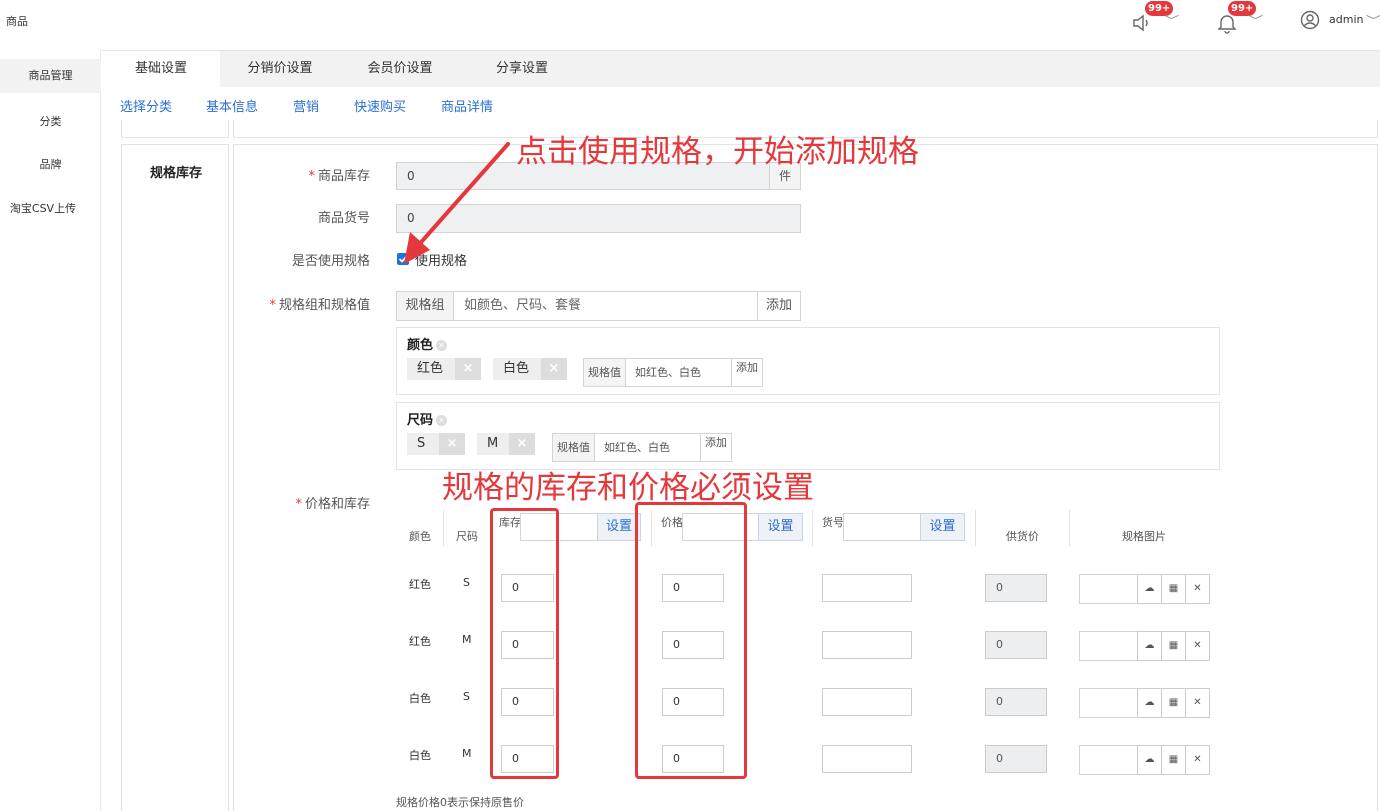 Image resolution: width=1380 pixels, height=811 pixels. Describe the element at coordinates (176, 173) in the screenshot. I see `section-title: 规格库存` at that location.